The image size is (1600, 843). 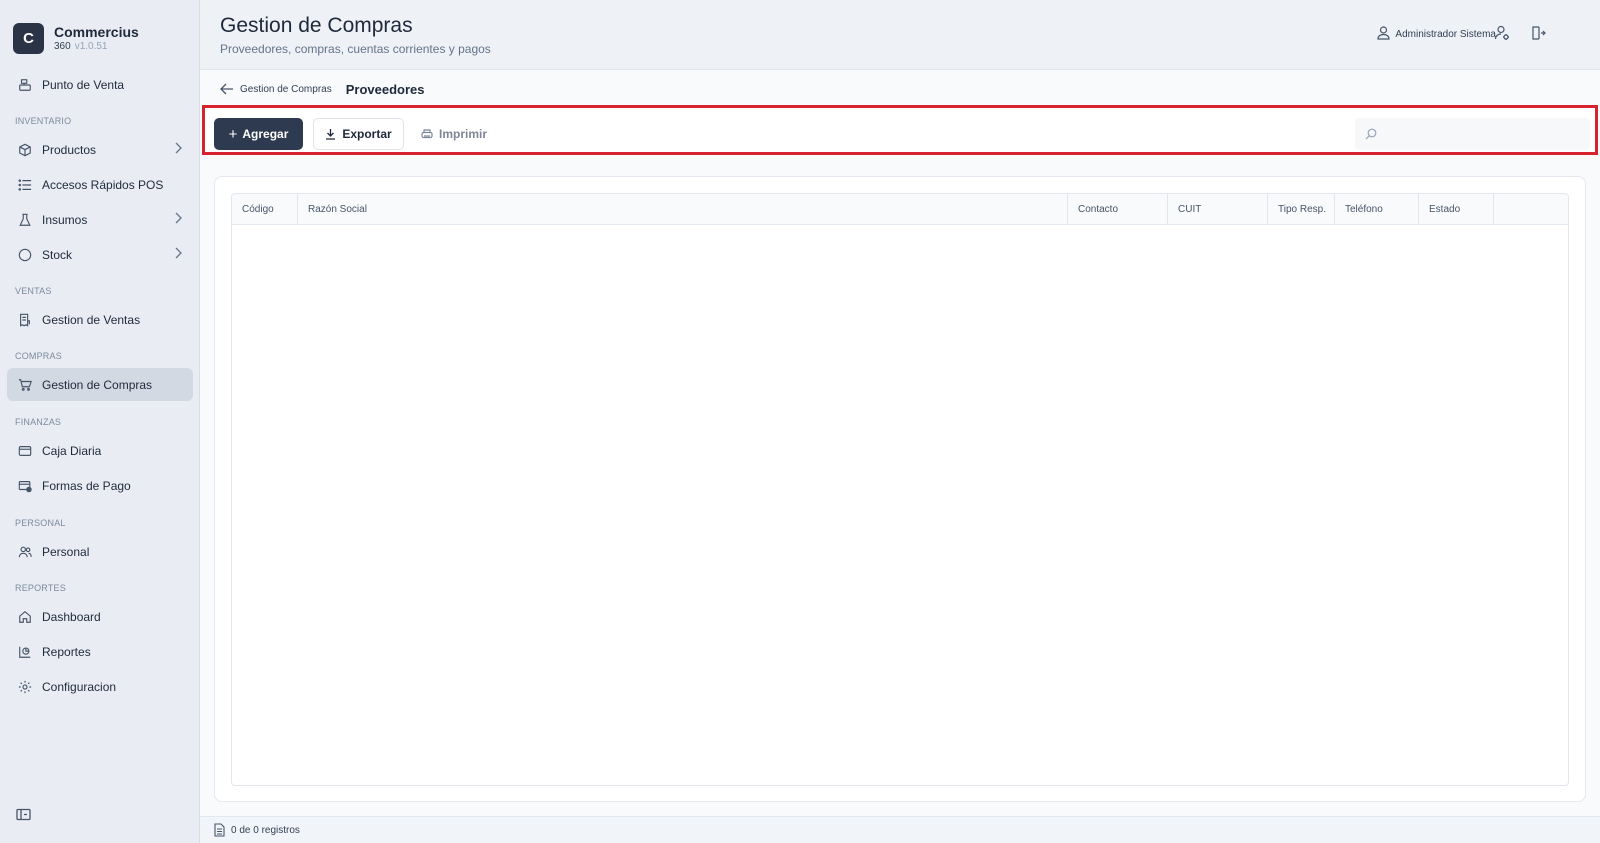 What do you see at coordinates (1445, 34) in the screenshot?
I see `user-name: Administrador Sistema` at bounding box center [1445, 34].